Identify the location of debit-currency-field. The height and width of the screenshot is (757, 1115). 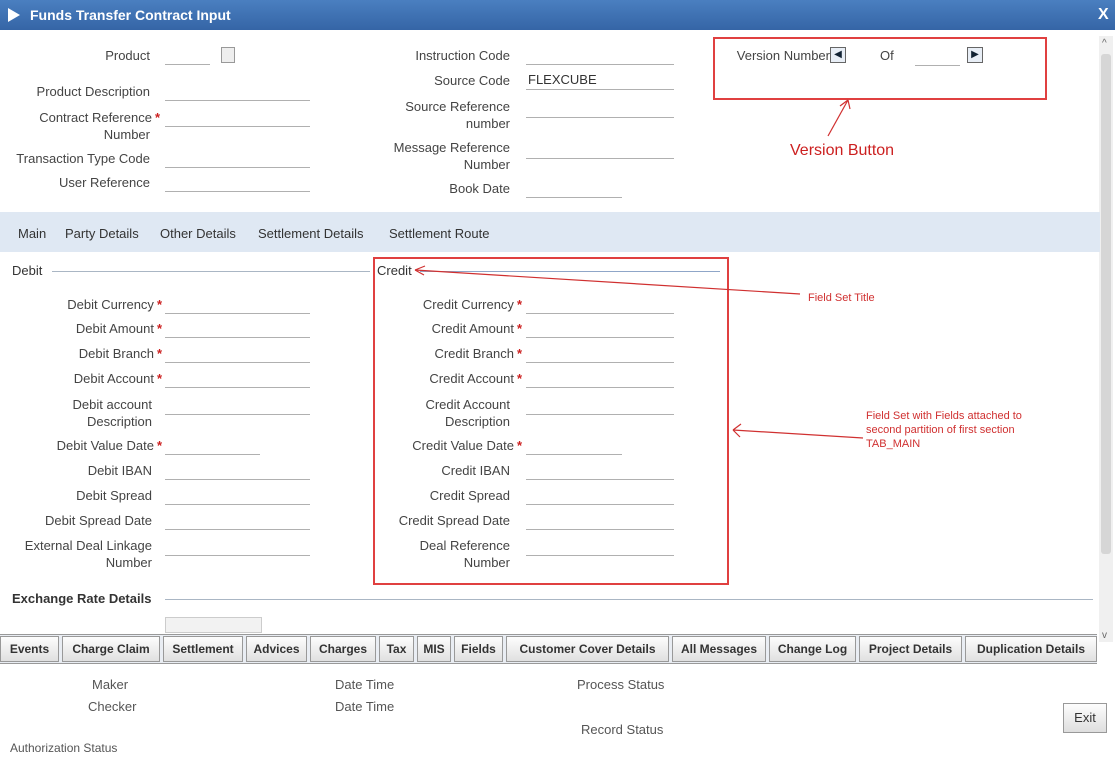
(237, 306).